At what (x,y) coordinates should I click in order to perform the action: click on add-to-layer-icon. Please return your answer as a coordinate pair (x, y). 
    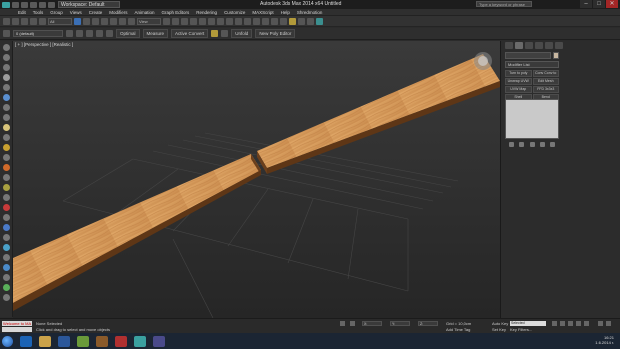
    Looking at the image, I should click on (79, 33).